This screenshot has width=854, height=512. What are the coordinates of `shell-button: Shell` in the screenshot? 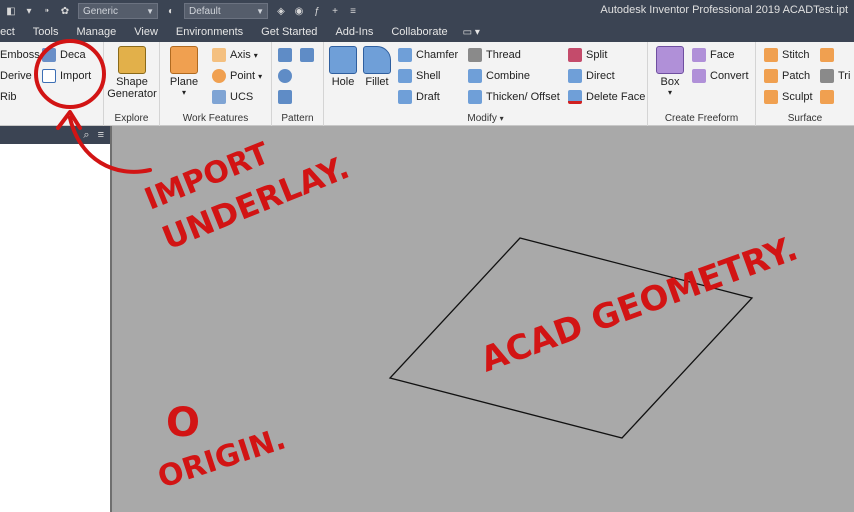 It's located at (419, 76).